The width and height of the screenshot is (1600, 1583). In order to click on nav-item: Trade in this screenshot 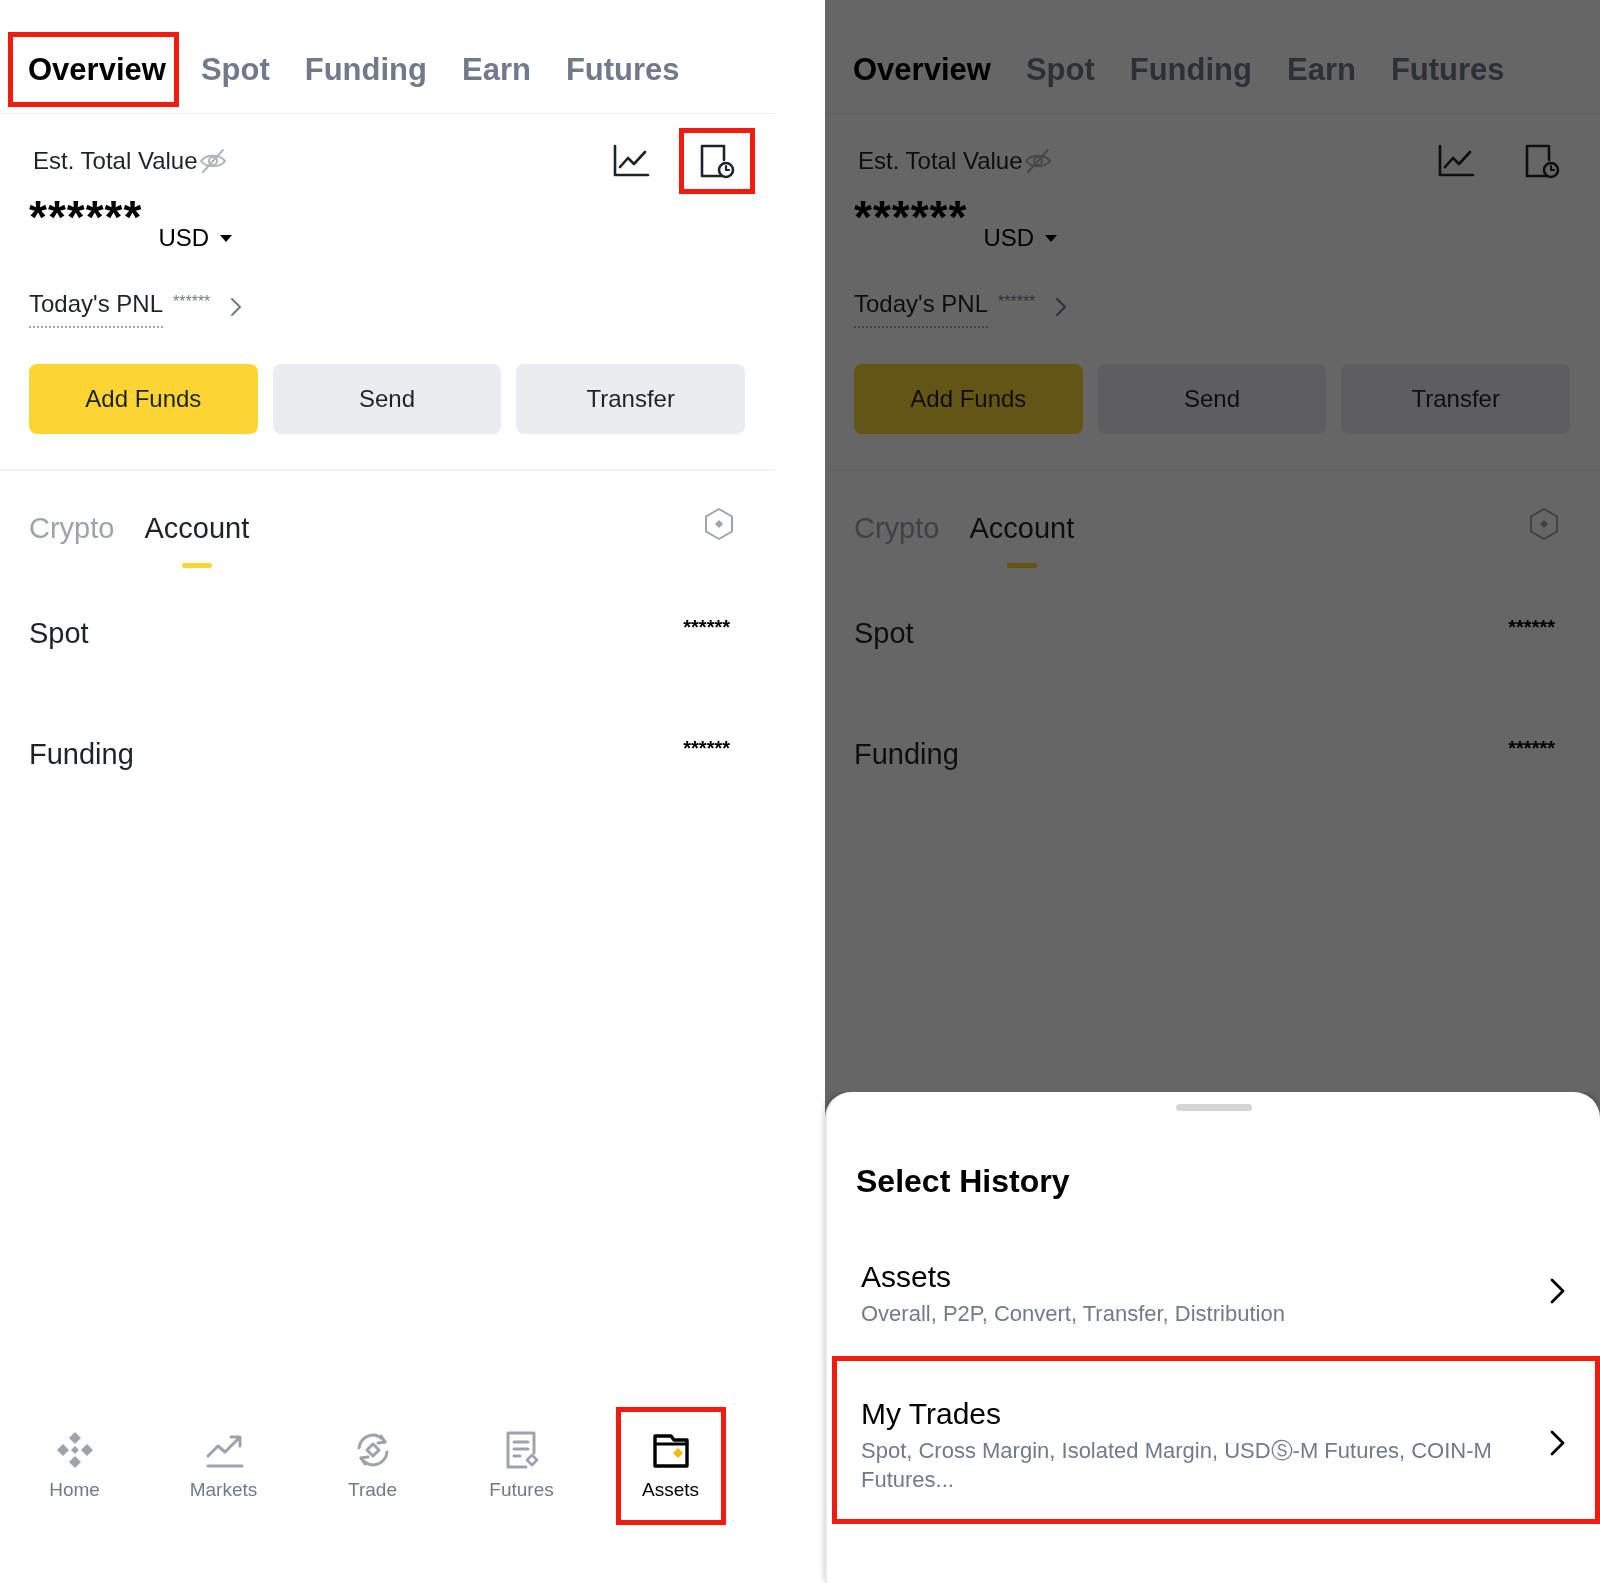, I will do `click(372, 1465)`.